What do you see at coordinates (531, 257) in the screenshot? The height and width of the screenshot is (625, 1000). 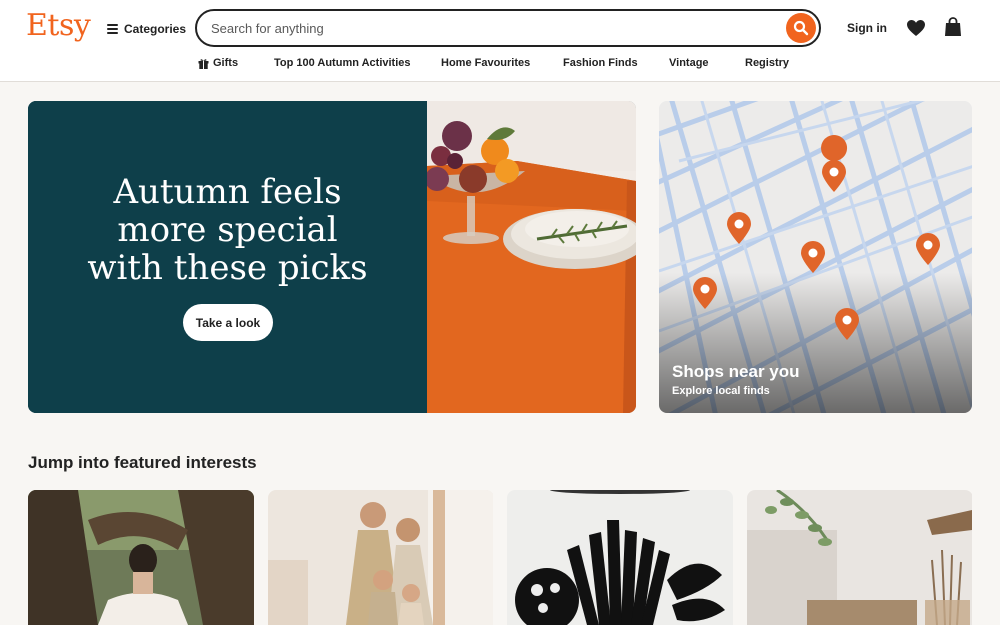 I see `hero-table-photo` at bounding box center [531, 257].